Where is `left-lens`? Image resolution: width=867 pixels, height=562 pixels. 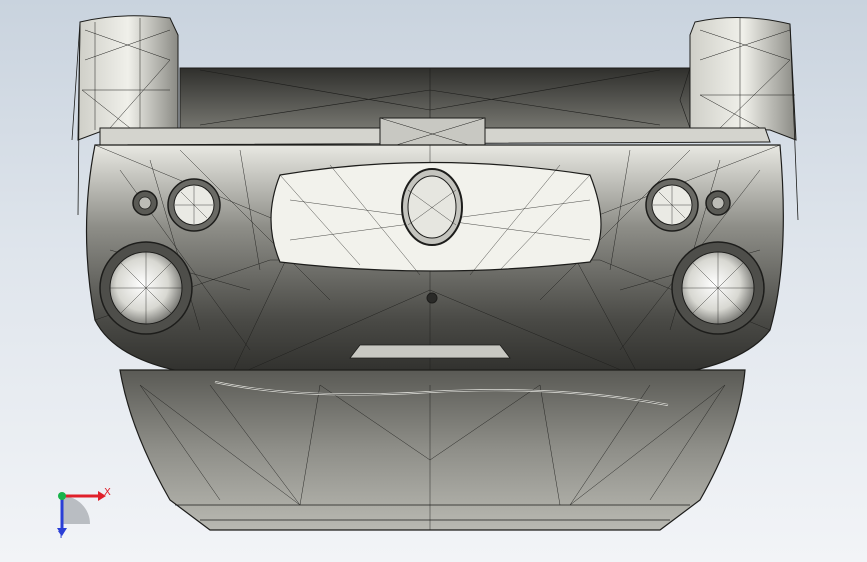
left-lens is located at coordinates (146, 288).